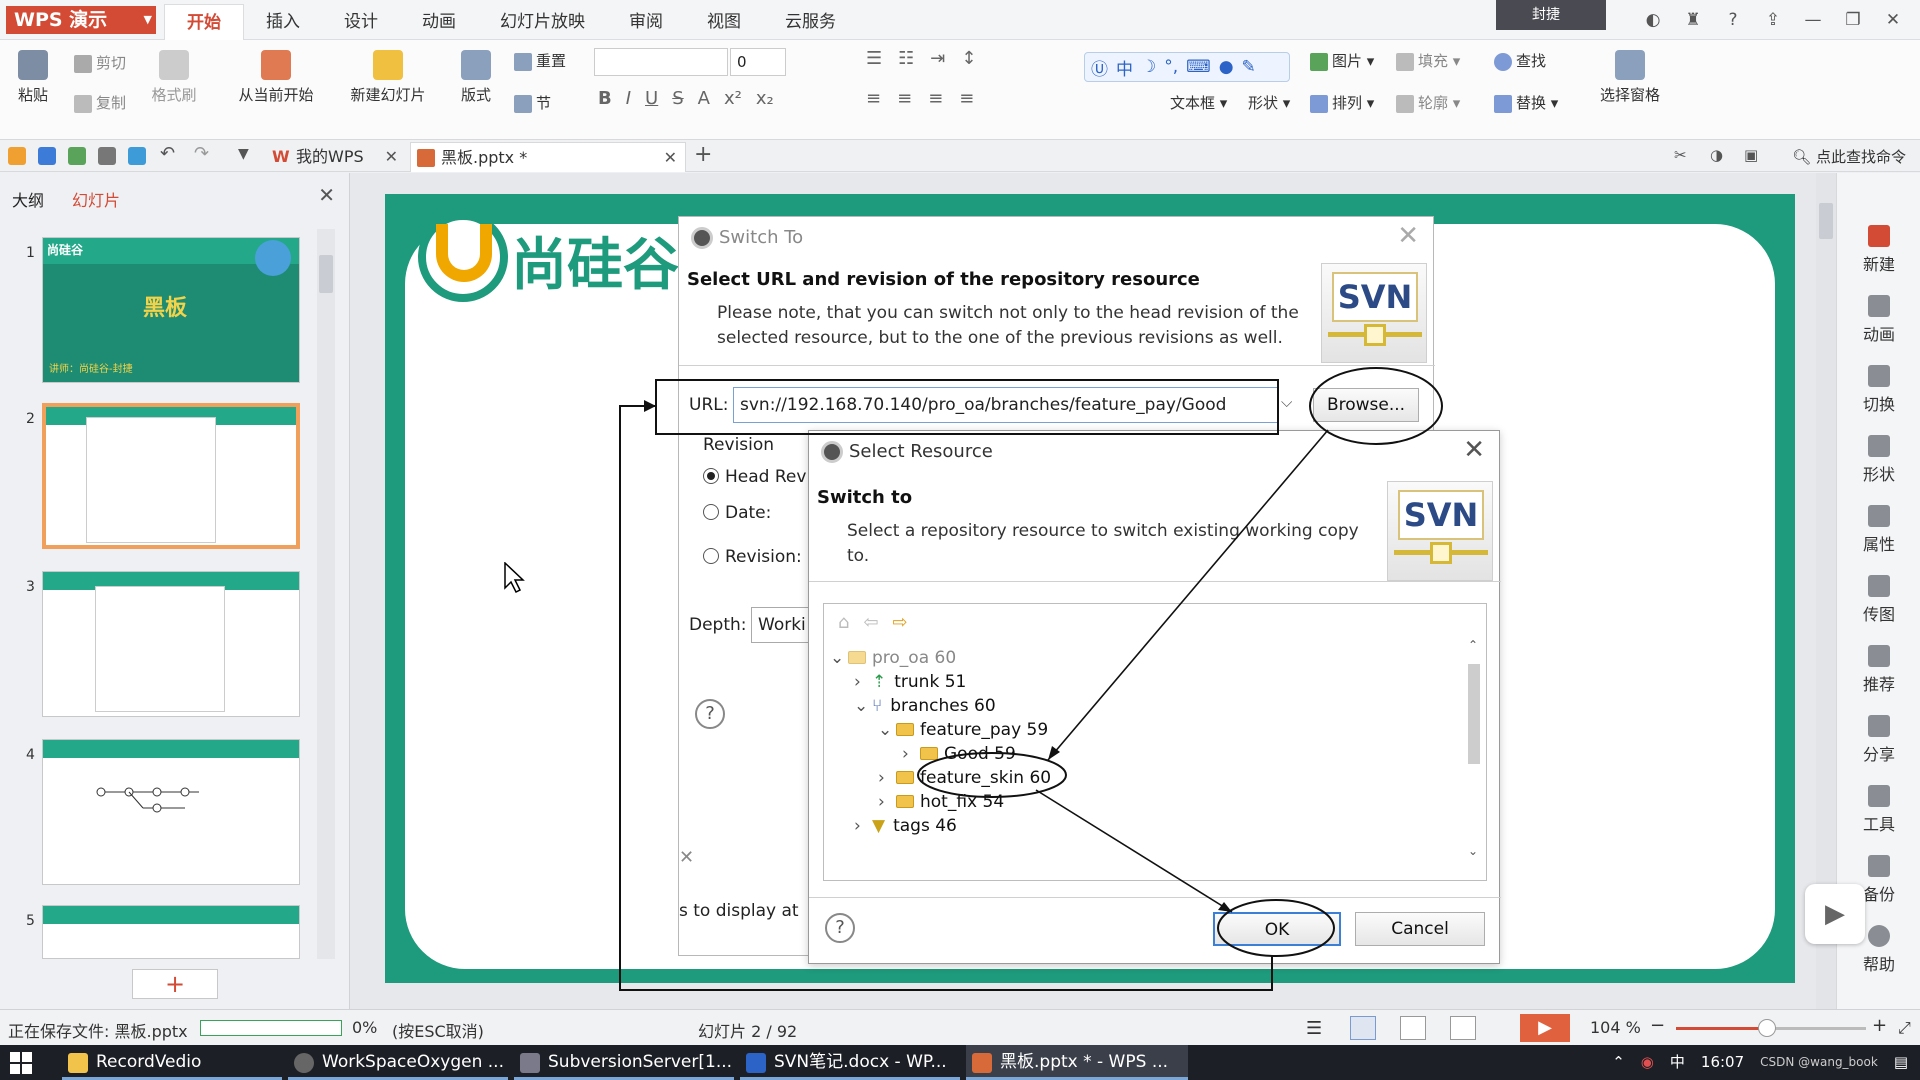  What do you see at coordinates (169, 153) in the screenshot?
I see `undo-icon: ↶` at bounding box center [169, 153].